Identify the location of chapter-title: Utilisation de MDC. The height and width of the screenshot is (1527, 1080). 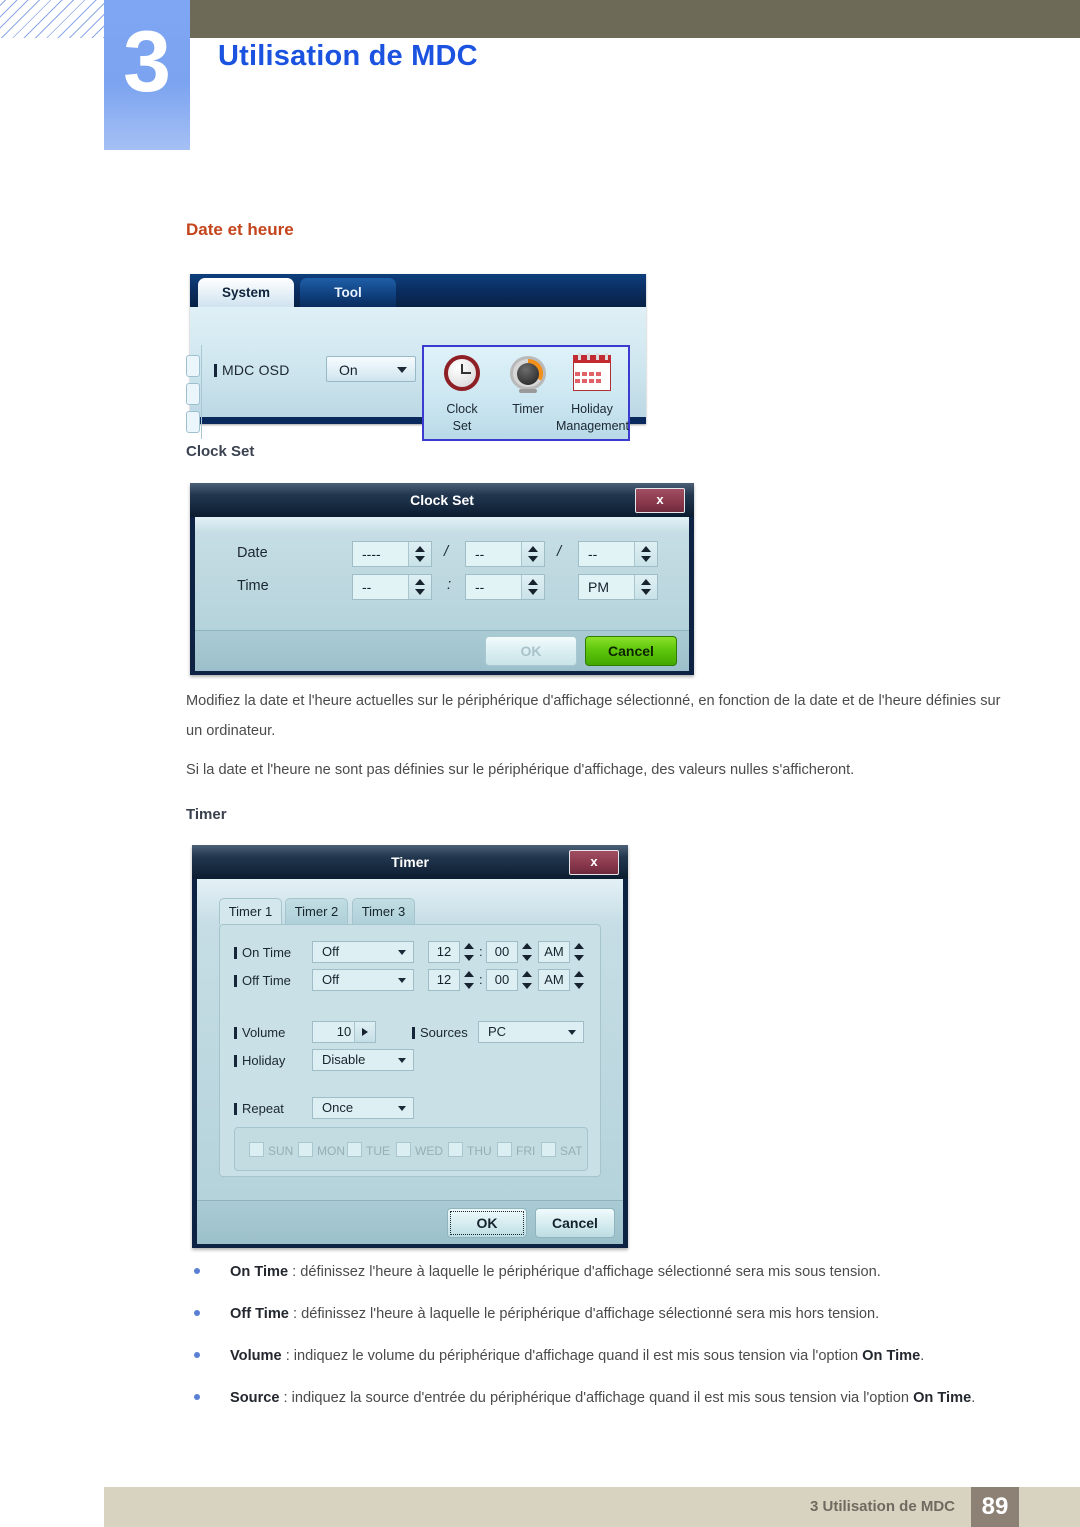
(348, 56).